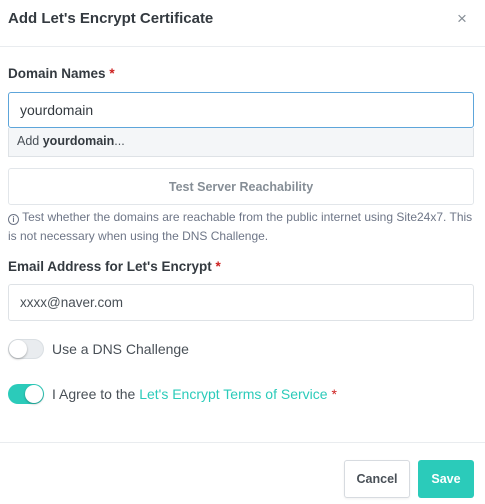 This screenshot has width=485, height=504. I want to click on email-label: Email Address for Let's Encrypt *, so click(114, 266).